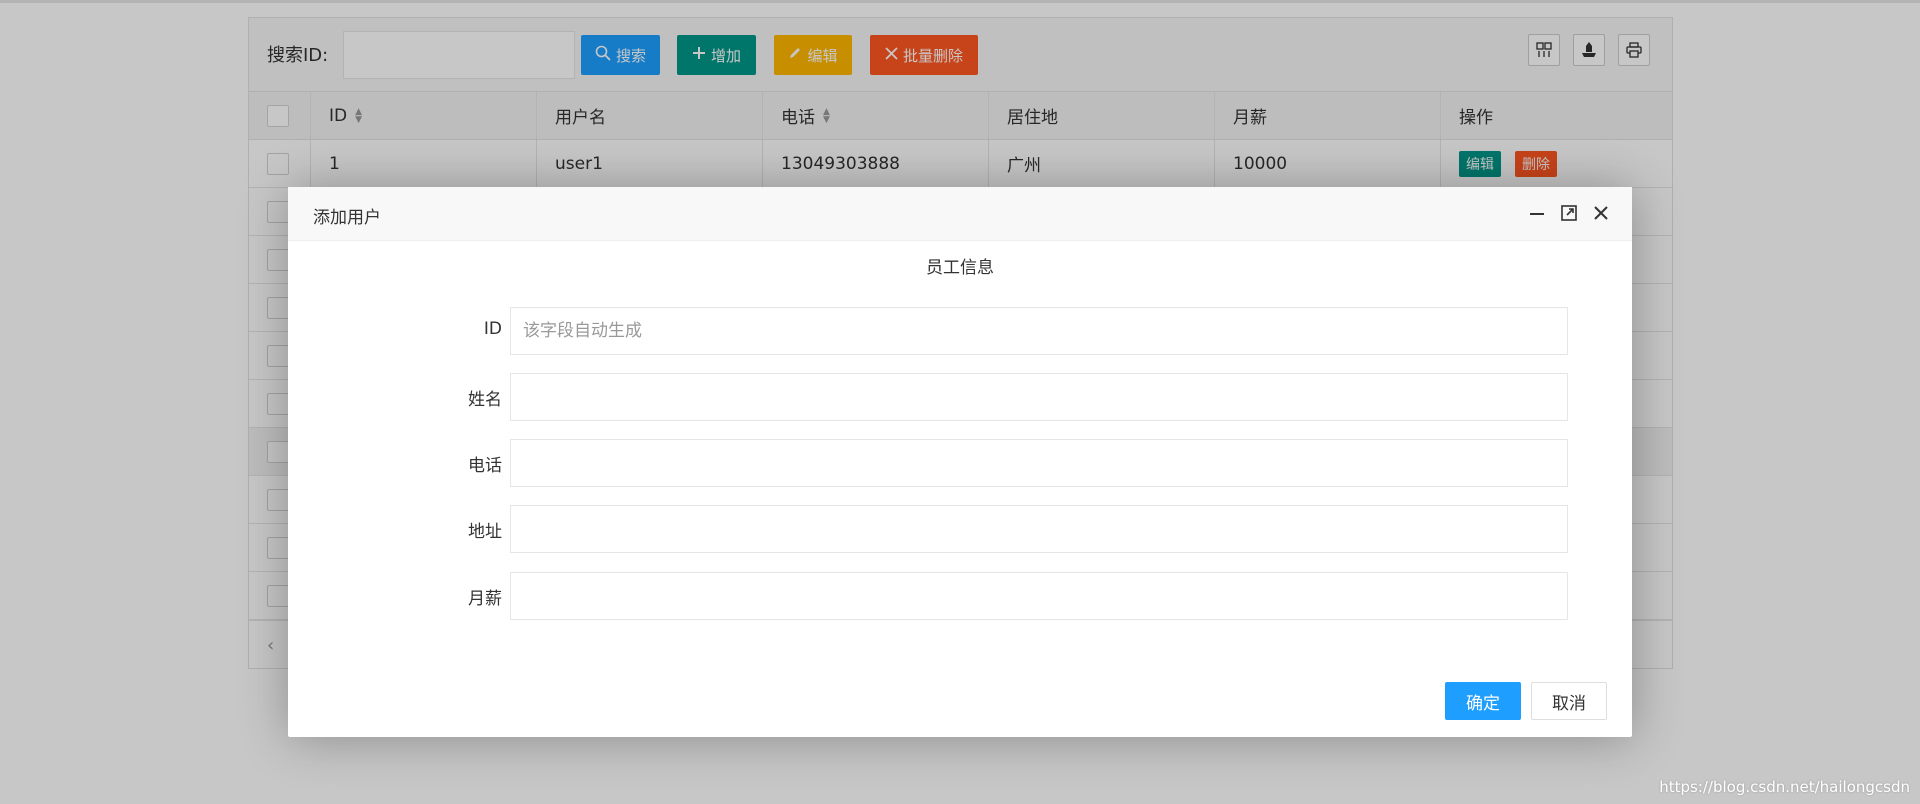 This screenshot has width=1920, height=804. What do you see at coordinates (960, 268) in the screenshot?
I see `form-legend: 员工信息` at bounding box center [960, 268].